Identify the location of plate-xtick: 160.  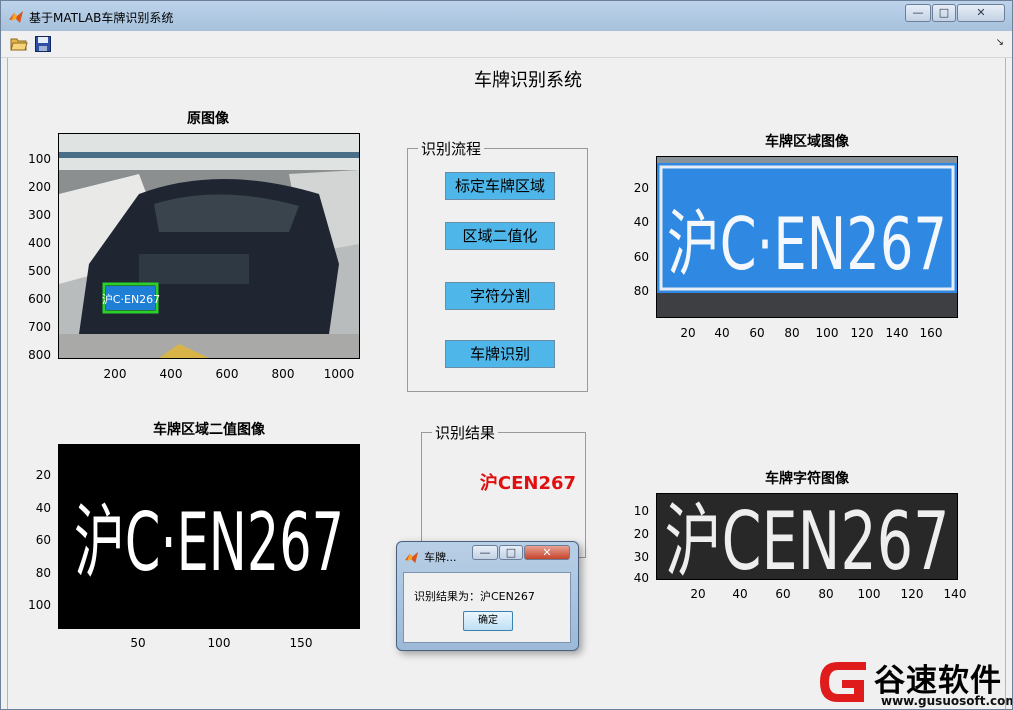
(931, 333).